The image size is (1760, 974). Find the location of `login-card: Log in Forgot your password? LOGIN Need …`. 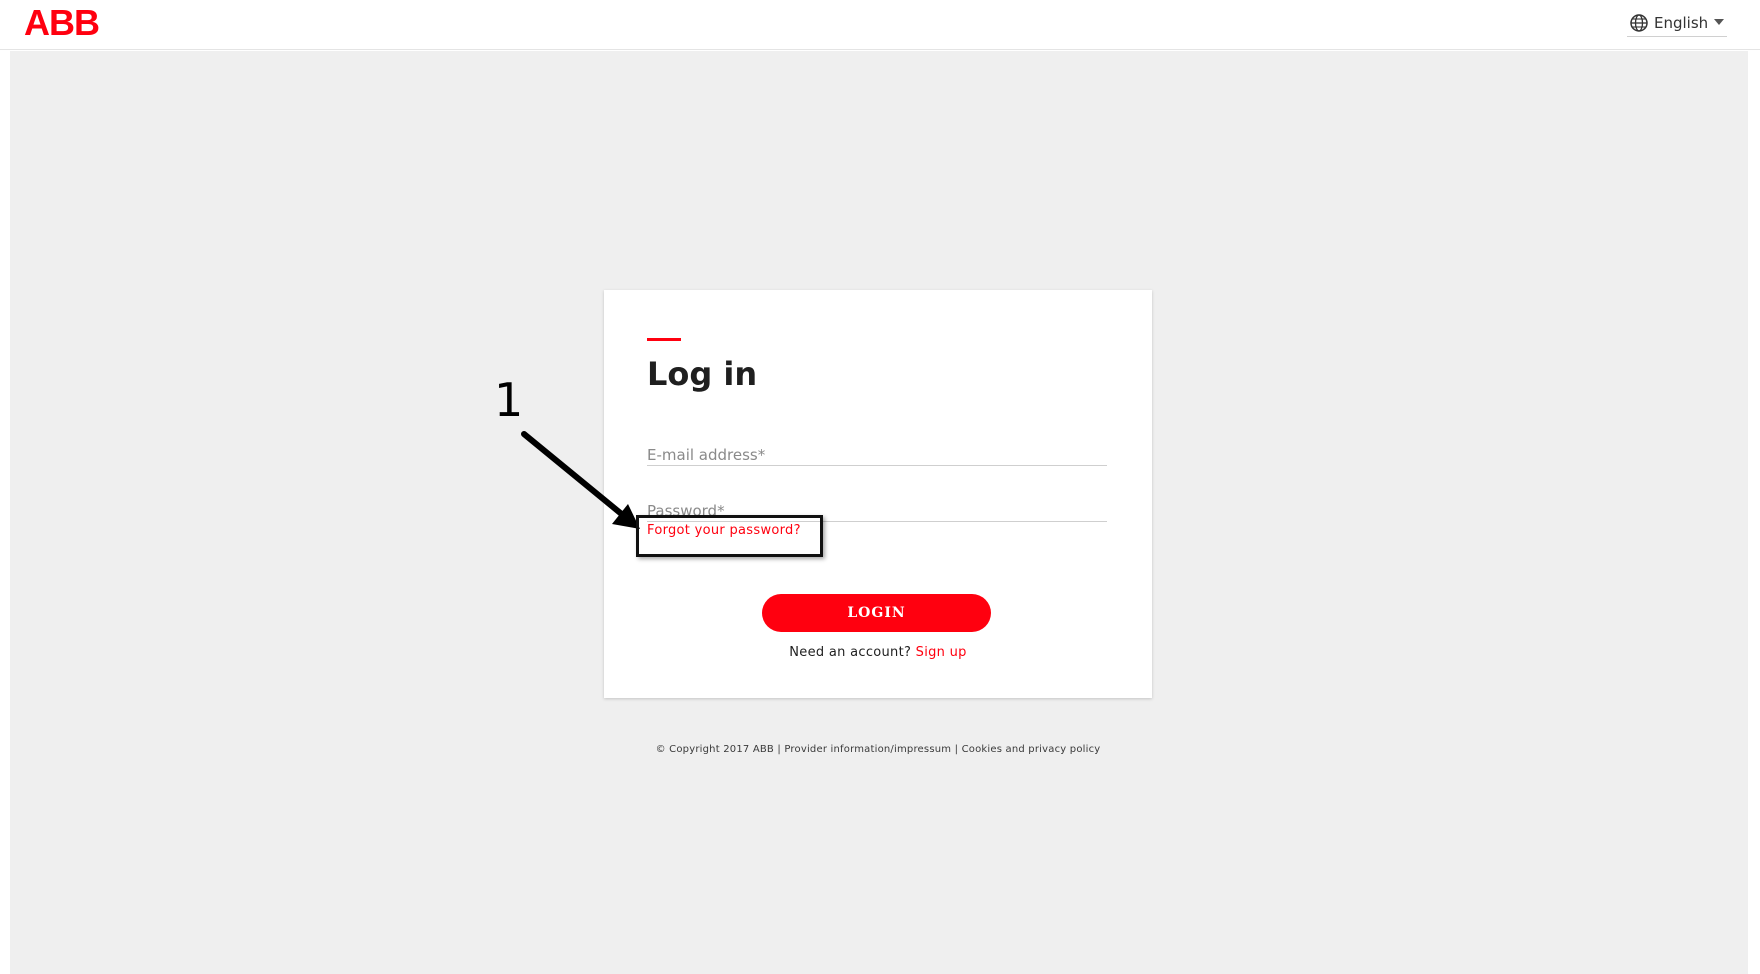

login-card: Log in Forgot your password? LOGIN Need … is located at coordinates (878, 494).